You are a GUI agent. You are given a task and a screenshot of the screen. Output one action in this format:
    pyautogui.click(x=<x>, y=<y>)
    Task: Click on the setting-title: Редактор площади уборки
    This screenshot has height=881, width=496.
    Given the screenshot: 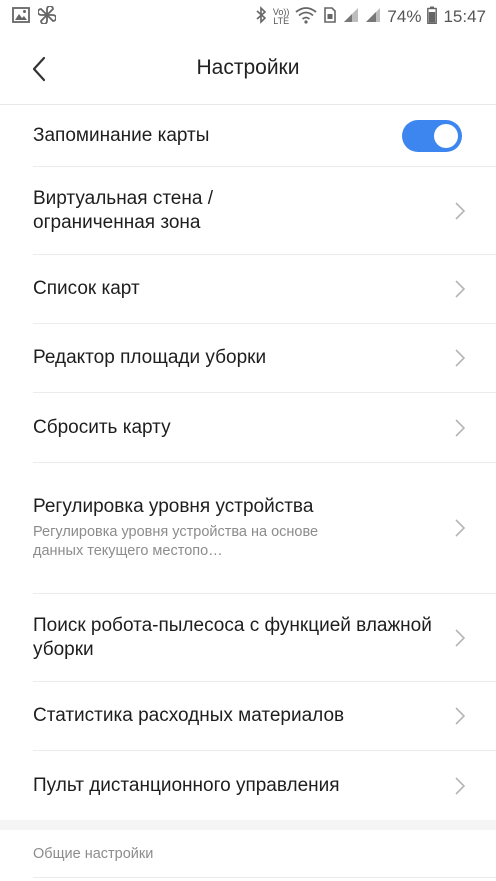 What is the action you would take?
    pyautogui.click(x=150, y=357)
    